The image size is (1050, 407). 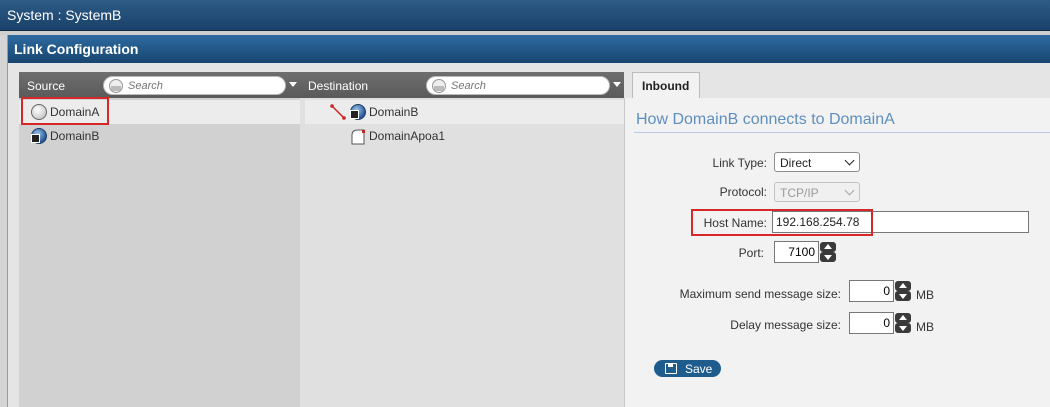 What do you see at coordinates (785, 325) in the screenshot?
I see `delay-label: Delay message size:` at bounding box center [785, 325].